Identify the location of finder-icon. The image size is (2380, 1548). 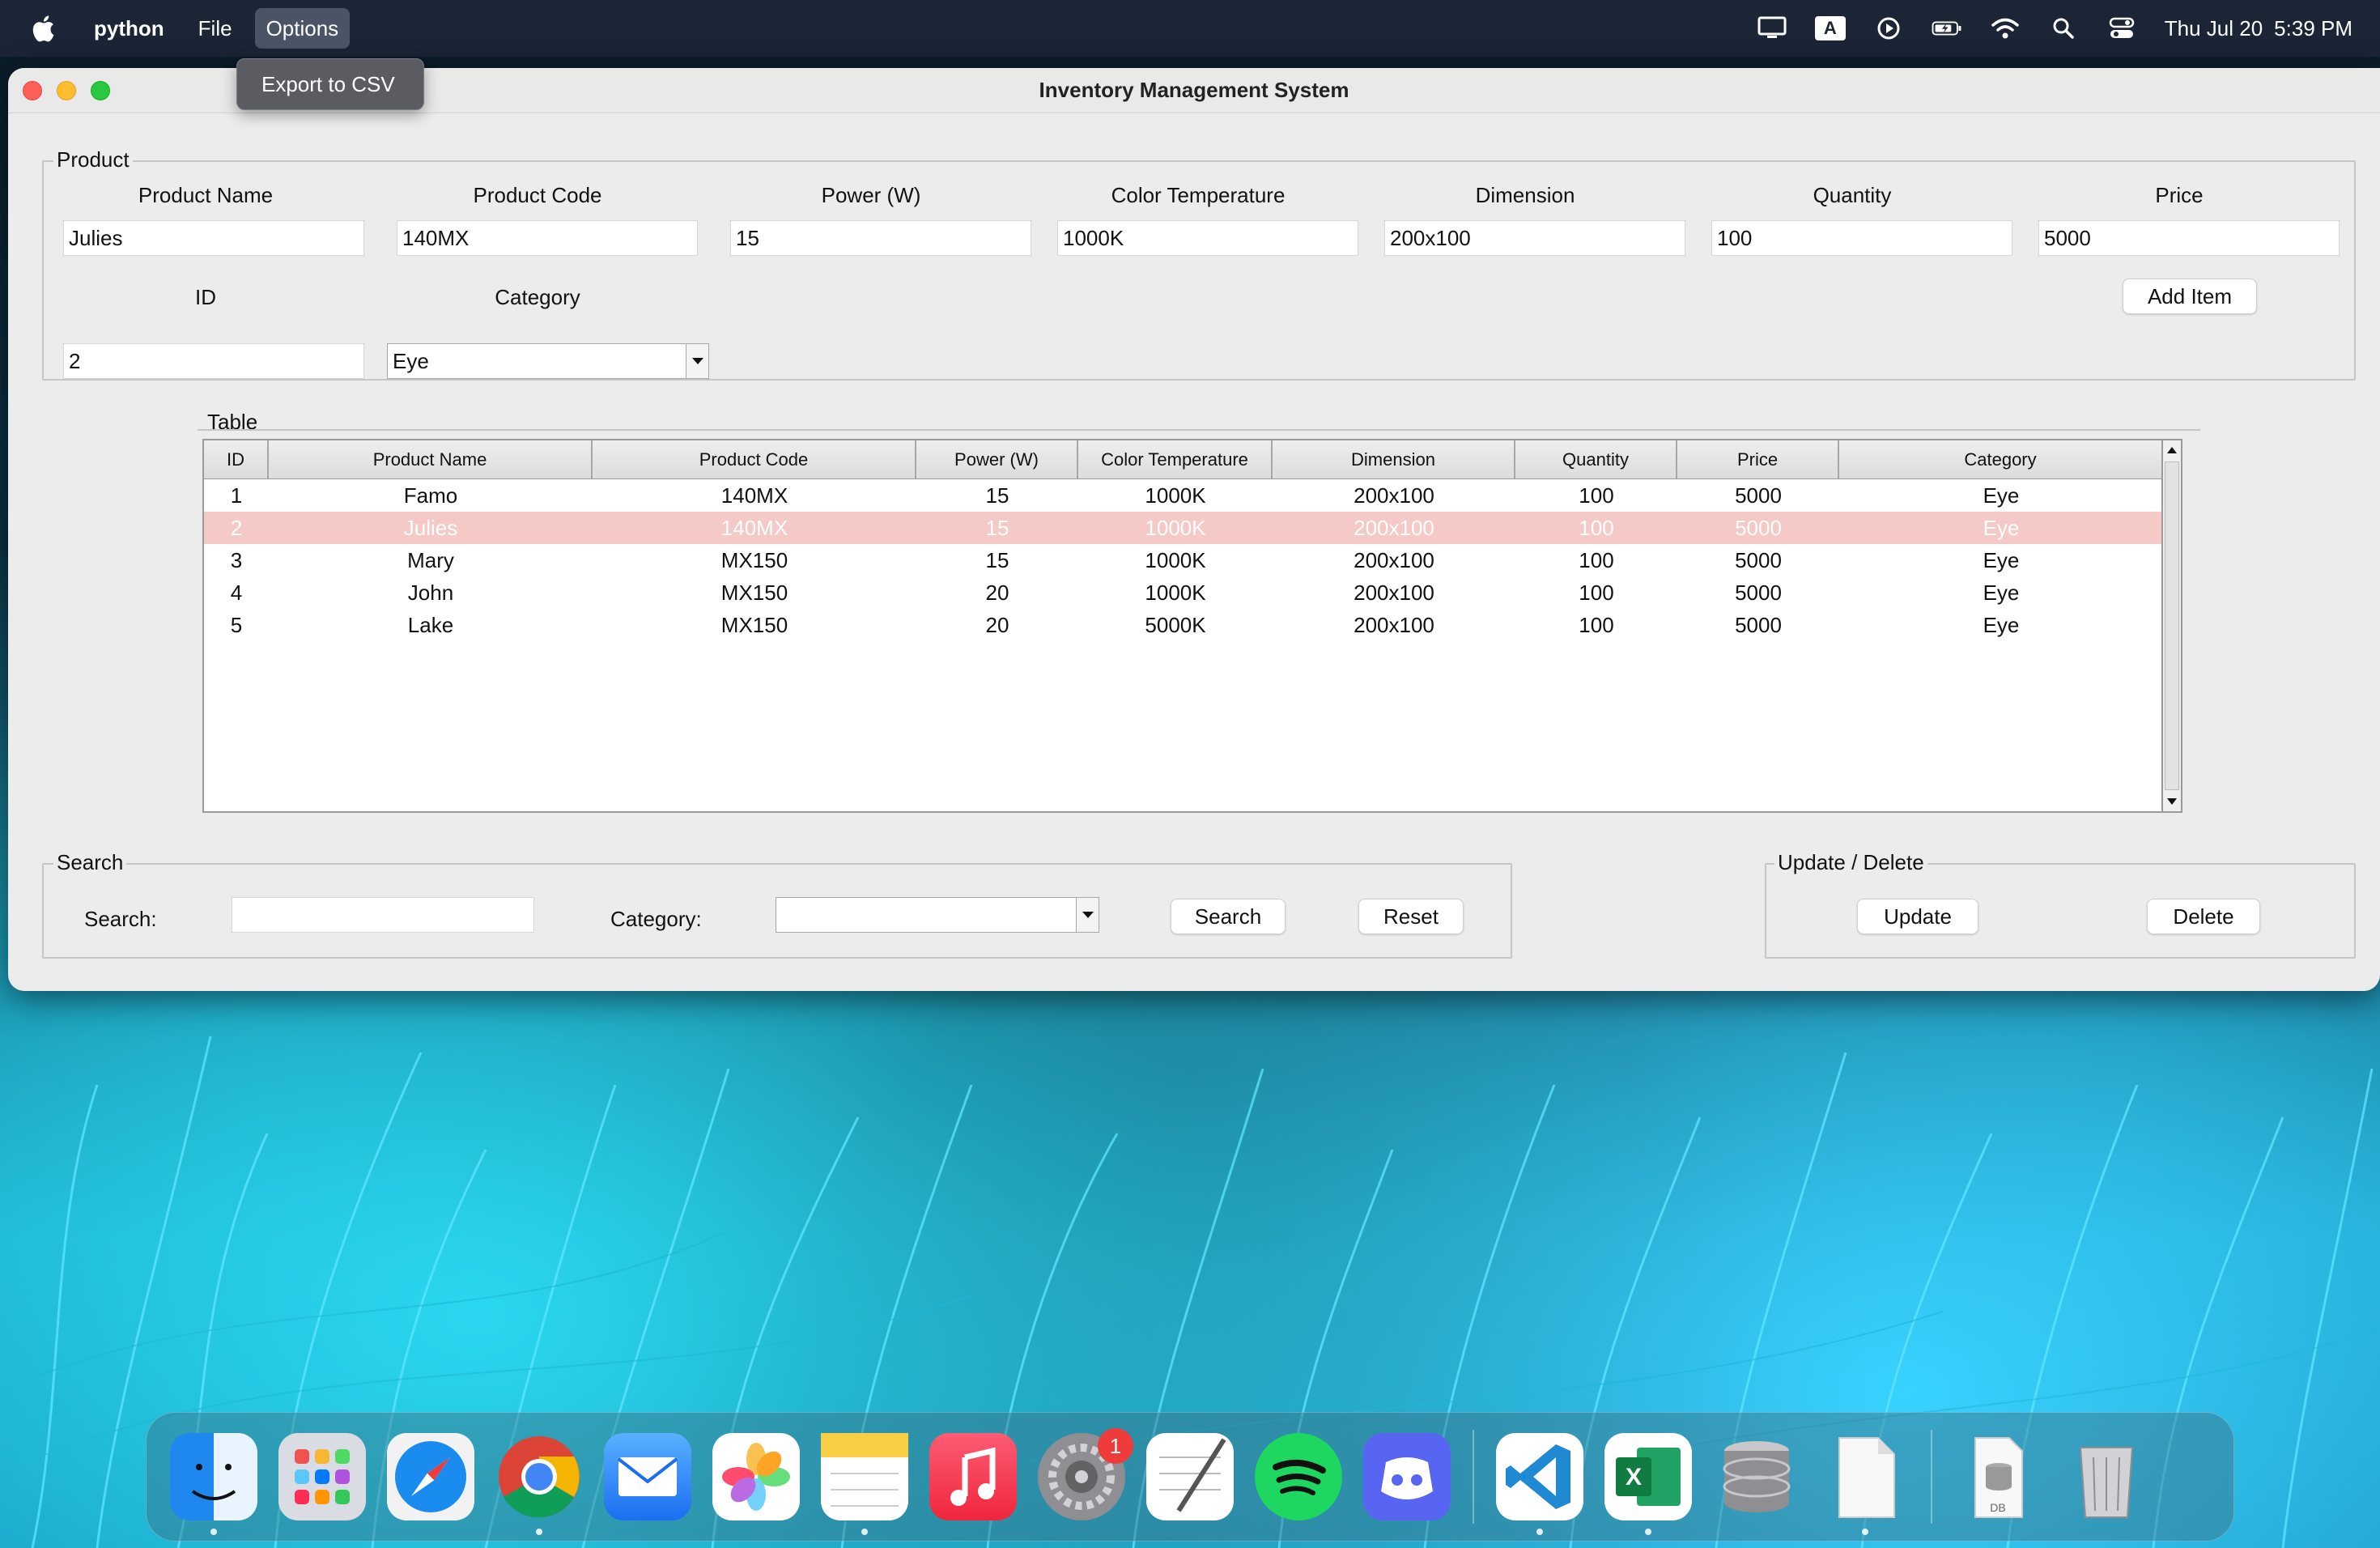
(213, 1484).